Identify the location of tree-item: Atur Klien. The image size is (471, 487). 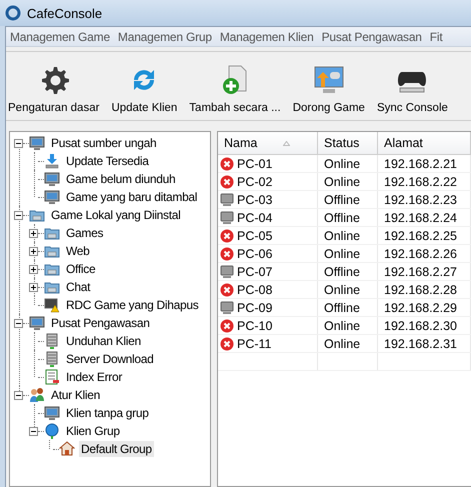
(75, 395).